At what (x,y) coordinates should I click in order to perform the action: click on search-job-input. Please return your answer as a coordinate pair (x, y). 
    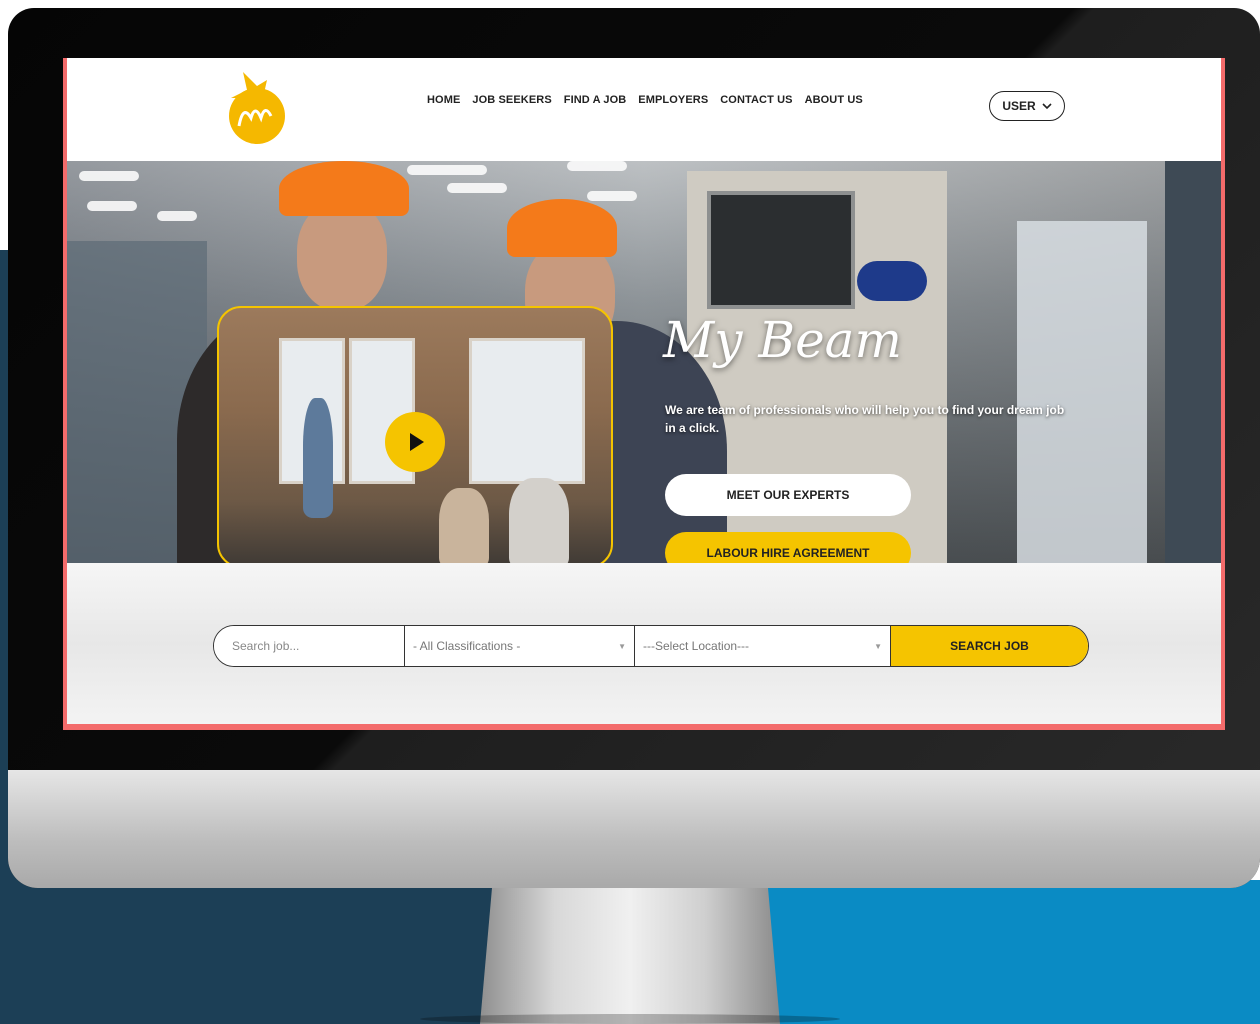
    Looking at the image, I should click on (309, 646).